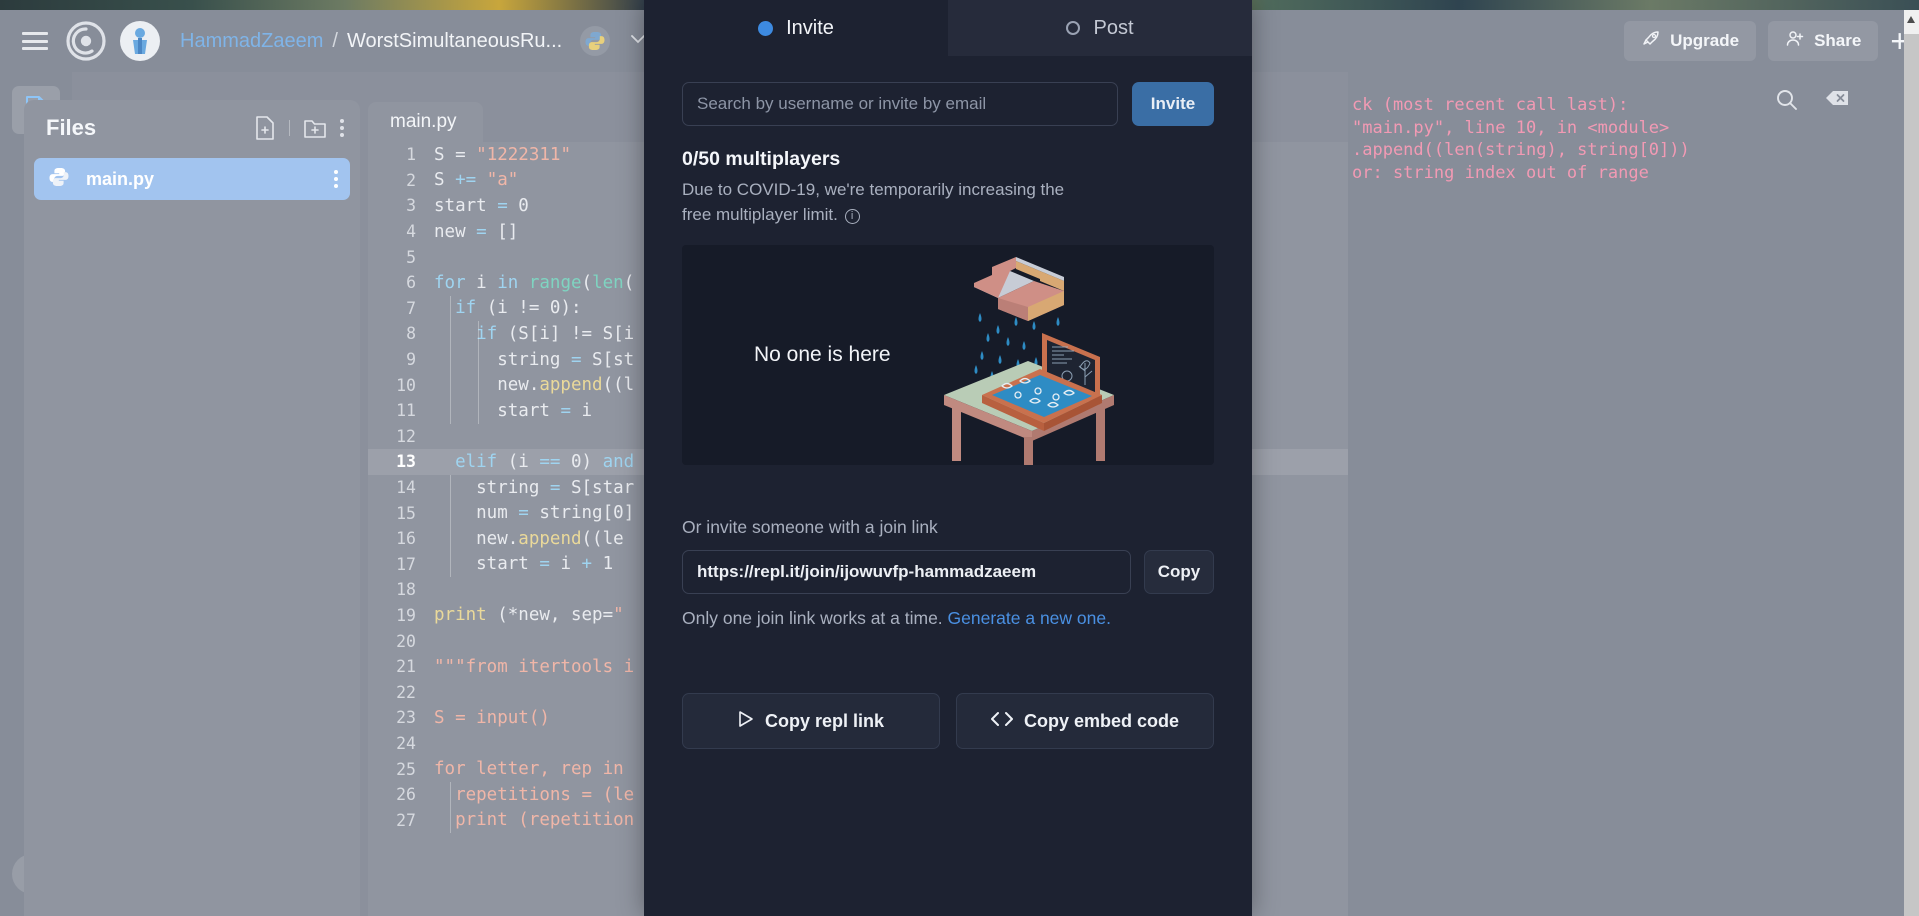 This screenshot has width=1919, height=916. I want to click on line-number: 26, so click(406, 795).